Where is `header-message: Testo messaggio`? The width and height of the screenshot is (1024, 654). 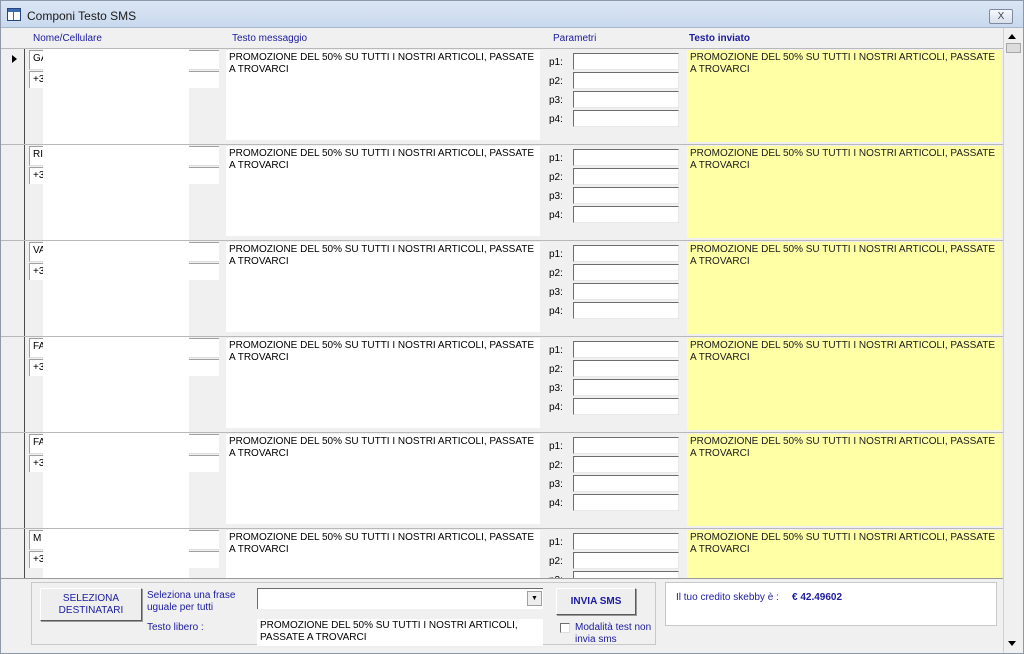 header-message: Testo messaggio is located at coordinates (270, 38).